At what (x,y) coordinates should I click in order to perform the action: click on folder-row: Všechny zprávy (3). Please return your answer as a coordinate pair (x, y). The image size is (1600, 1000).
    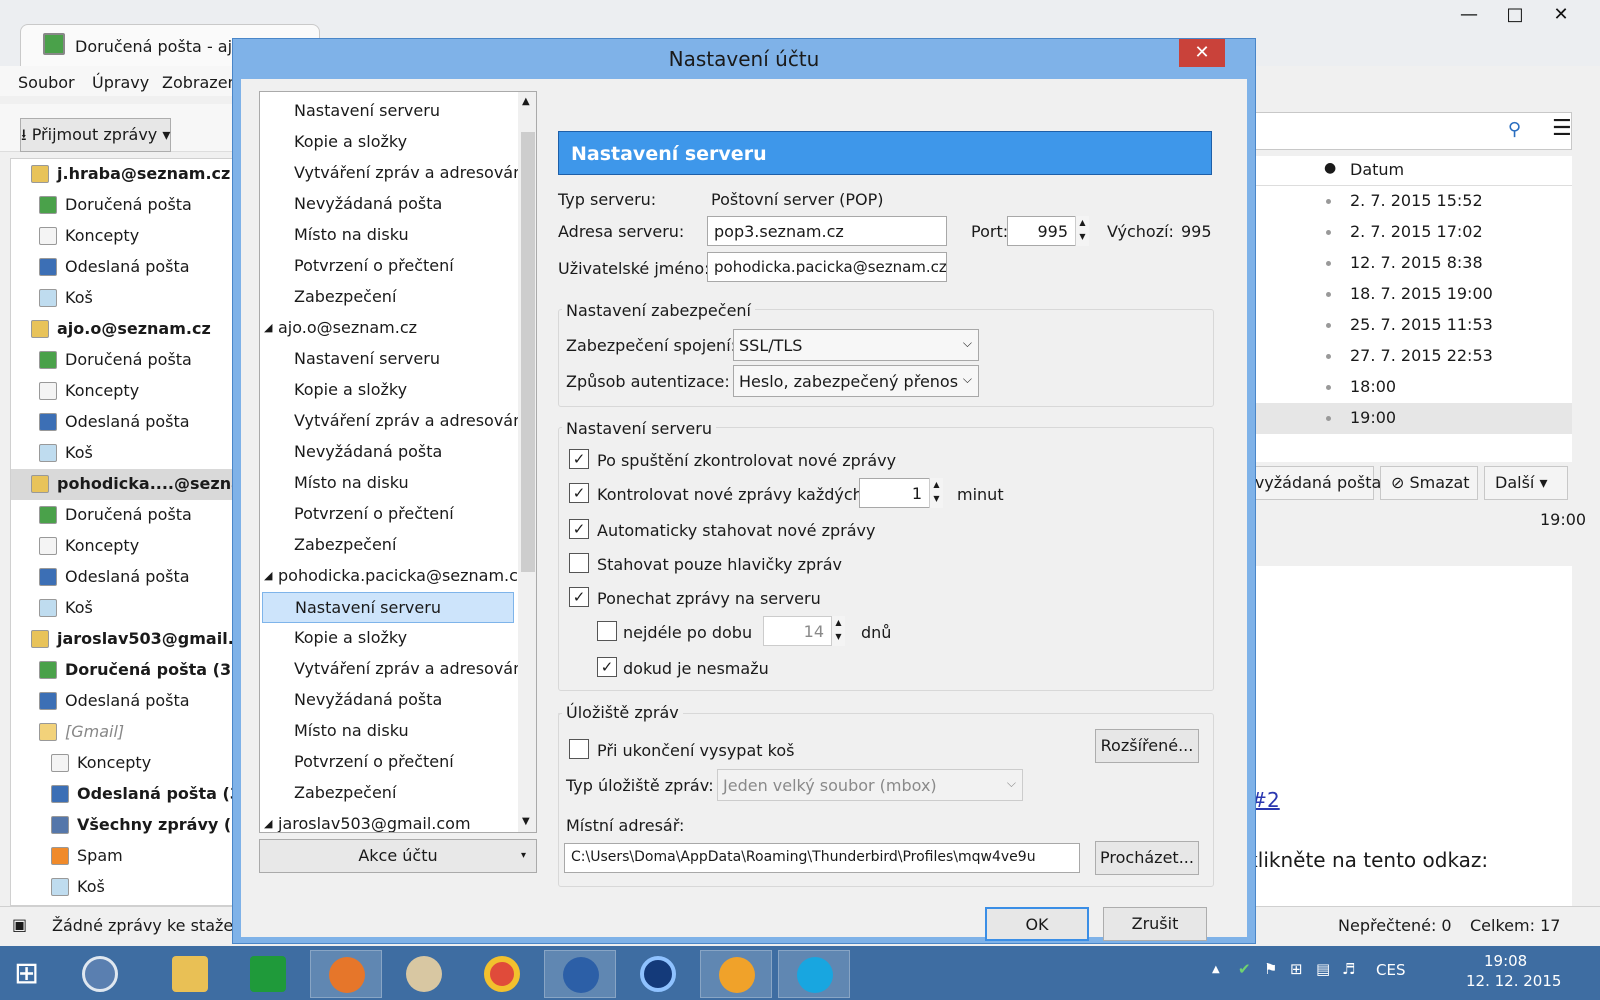
    Looking at the image, I should click on (126, 825).